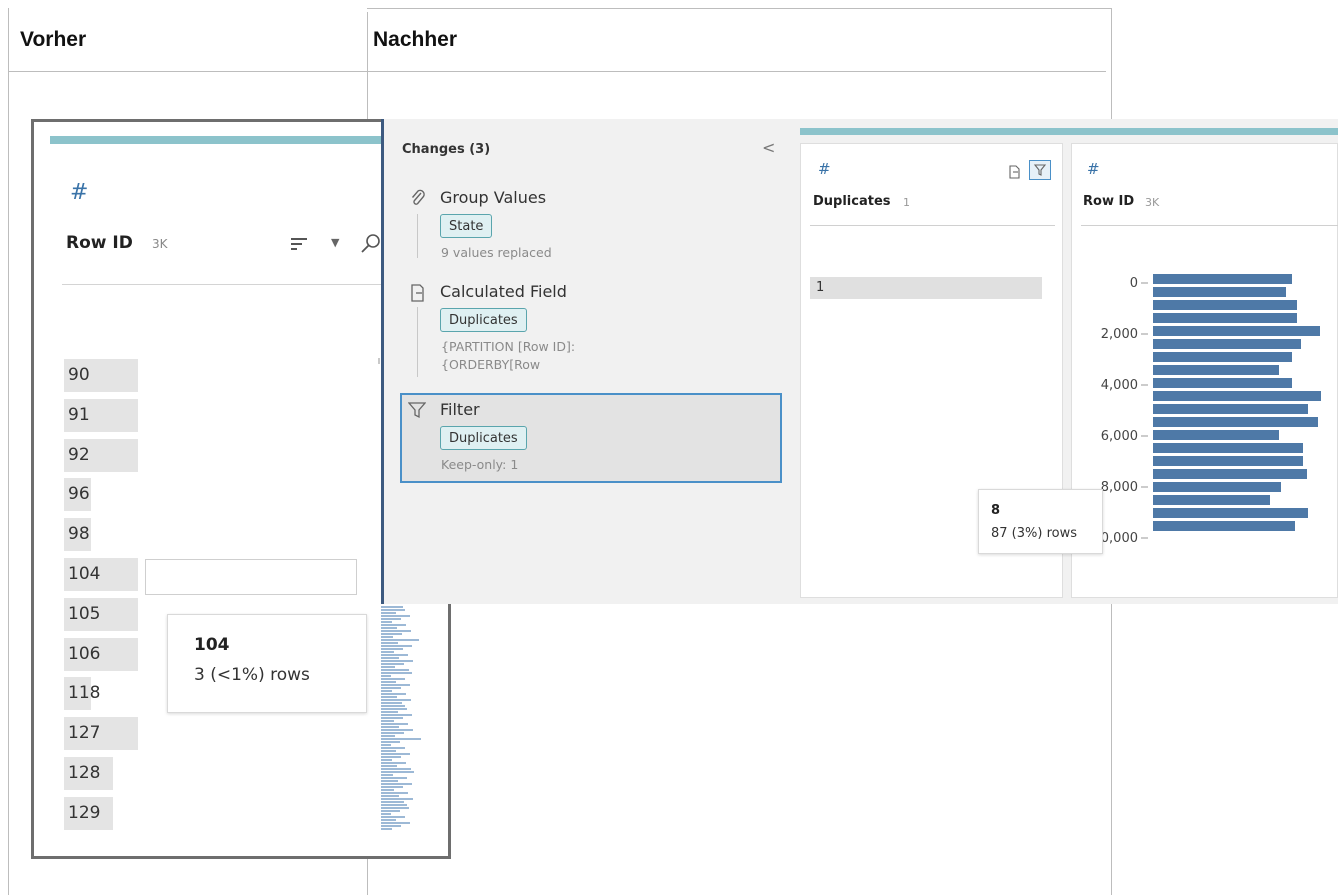  What do you see at coordinates (852, 201) in the screenshot?
I see `duplicates-card-title: Duplicates` at bounding box center [852, 201].